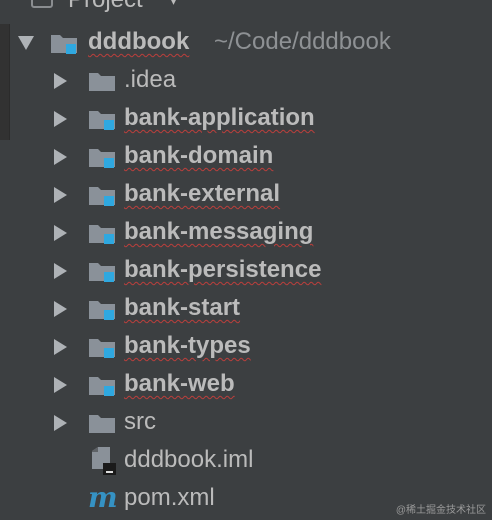  I want to click on tree-item-src: src, so click(246, 422).